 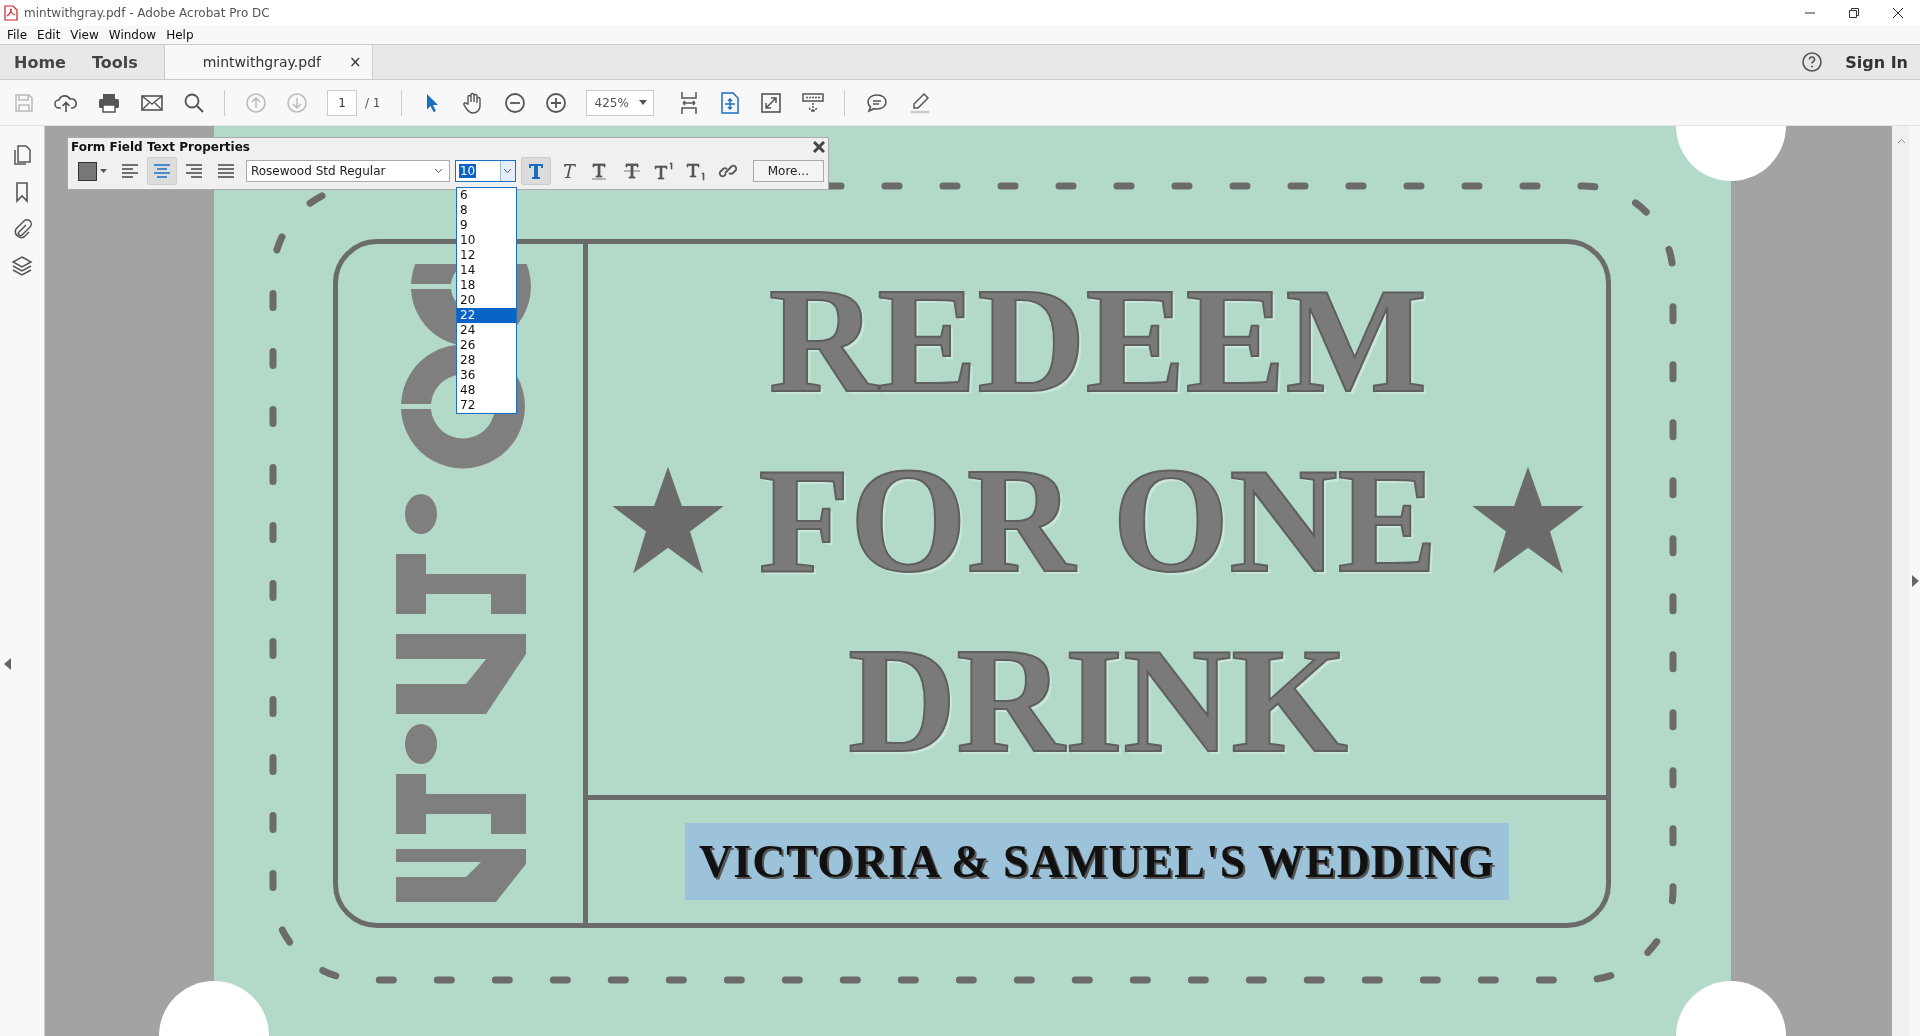 I want to click on pdf-file-icon, so click(x=11, y=13).